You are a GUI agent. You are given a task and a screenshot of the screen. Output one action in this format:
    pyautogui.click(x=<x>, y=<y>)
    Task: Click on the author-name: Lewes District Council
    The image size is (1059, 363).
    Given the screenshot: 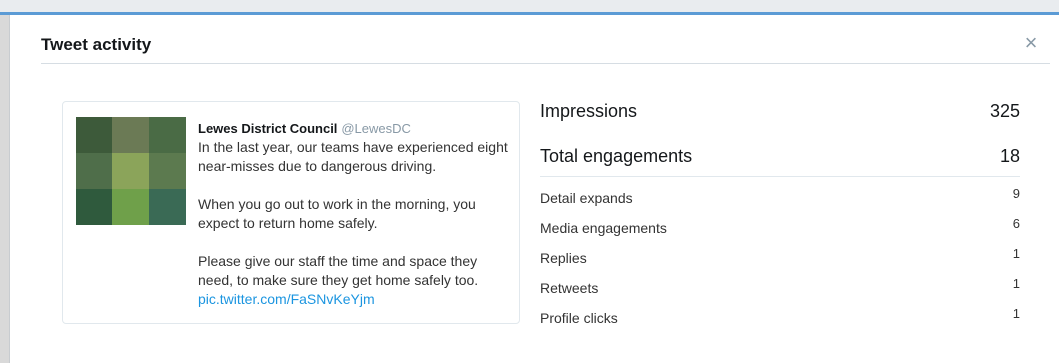 What is the action you would take?
    pyautogui.click(x=267, y=128)
    